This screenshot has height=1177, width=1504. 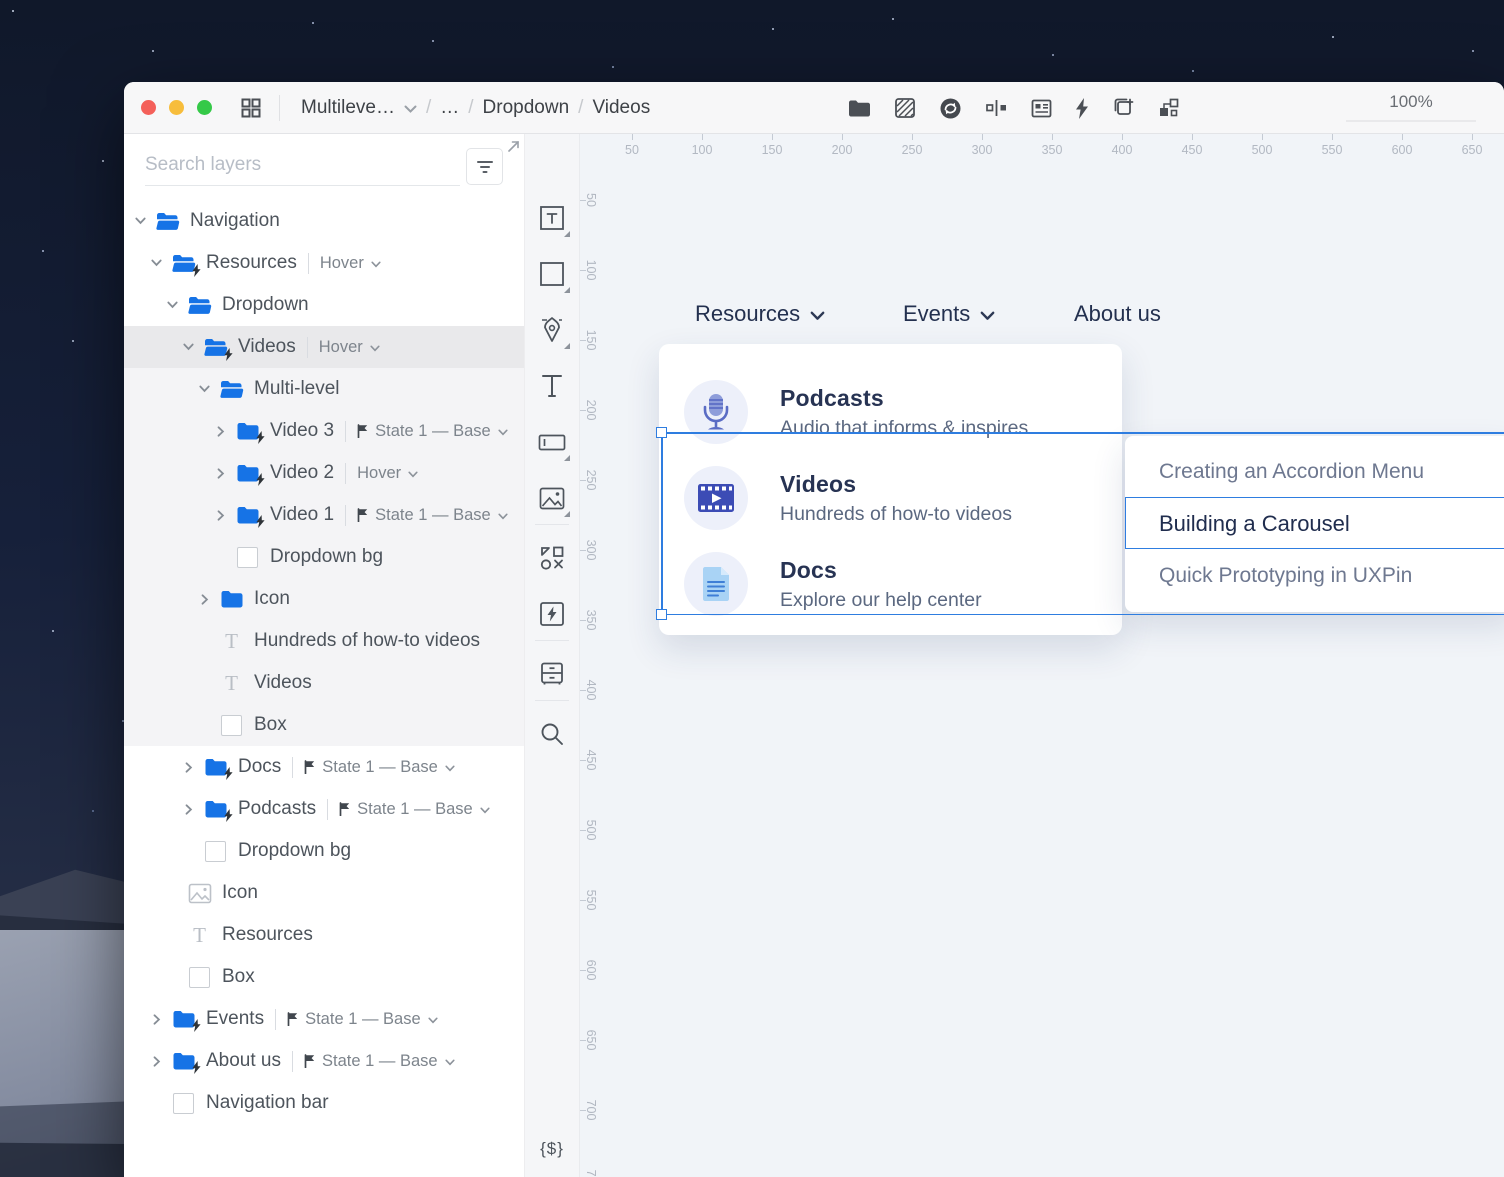 I want to click on box-layer-icon, so click(x=215, y=851).